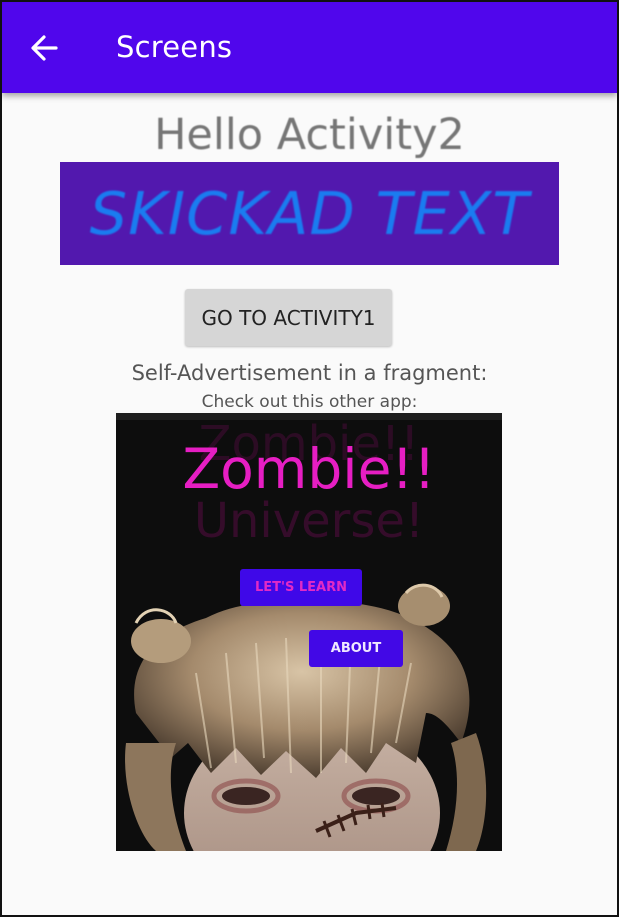 The width and height of the screenshot is (619, 917). I want to click on self-ad-label: Self-Advertisement in a fragment:, so click(309, 373).